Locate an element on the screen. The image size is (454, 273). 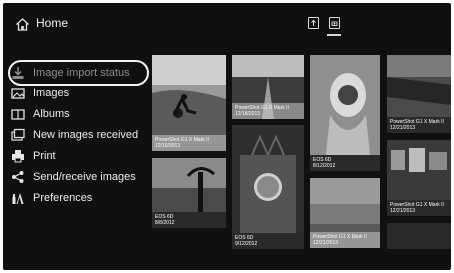
menu-item-preferences: Preferences is located at coordinates (51, 198).